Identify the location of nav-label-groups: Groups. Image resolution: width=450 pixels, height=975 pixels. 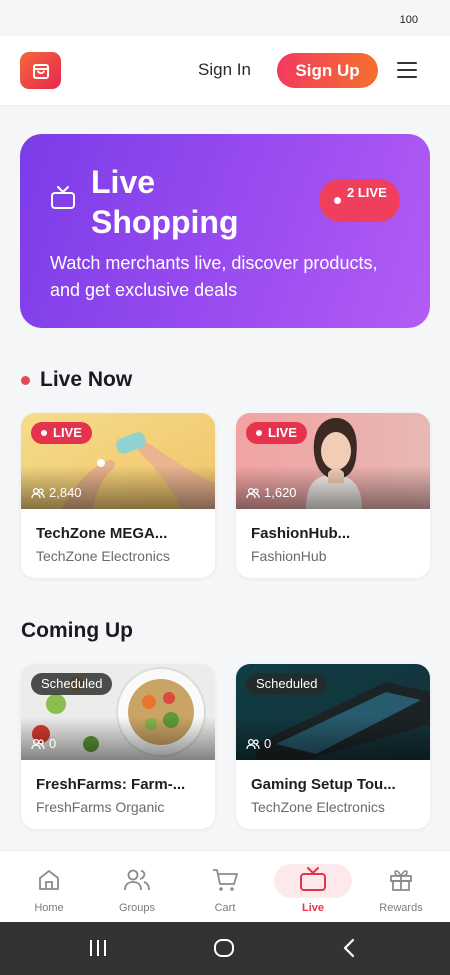
(137, 908).